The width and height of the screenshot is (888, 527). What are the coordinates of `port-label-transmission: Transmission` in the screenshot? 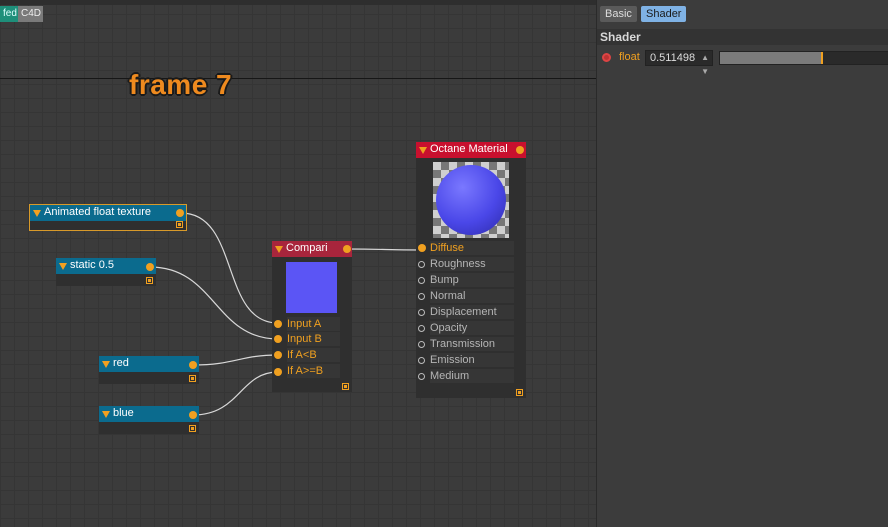 It's located at (472, 344).